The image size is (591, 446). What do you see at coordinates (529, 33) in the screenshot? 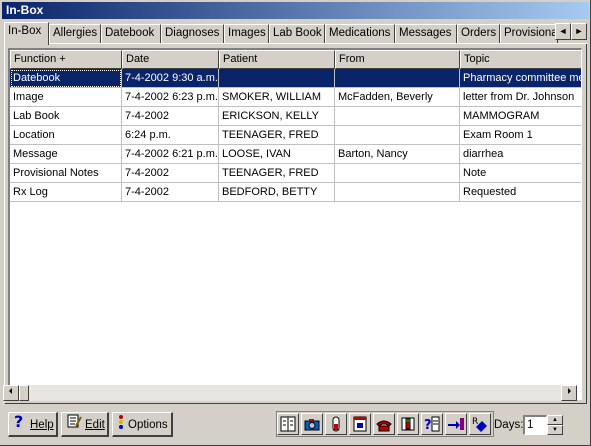
I see `tab-provisional: Provisional` at bounding box center [529, 33].